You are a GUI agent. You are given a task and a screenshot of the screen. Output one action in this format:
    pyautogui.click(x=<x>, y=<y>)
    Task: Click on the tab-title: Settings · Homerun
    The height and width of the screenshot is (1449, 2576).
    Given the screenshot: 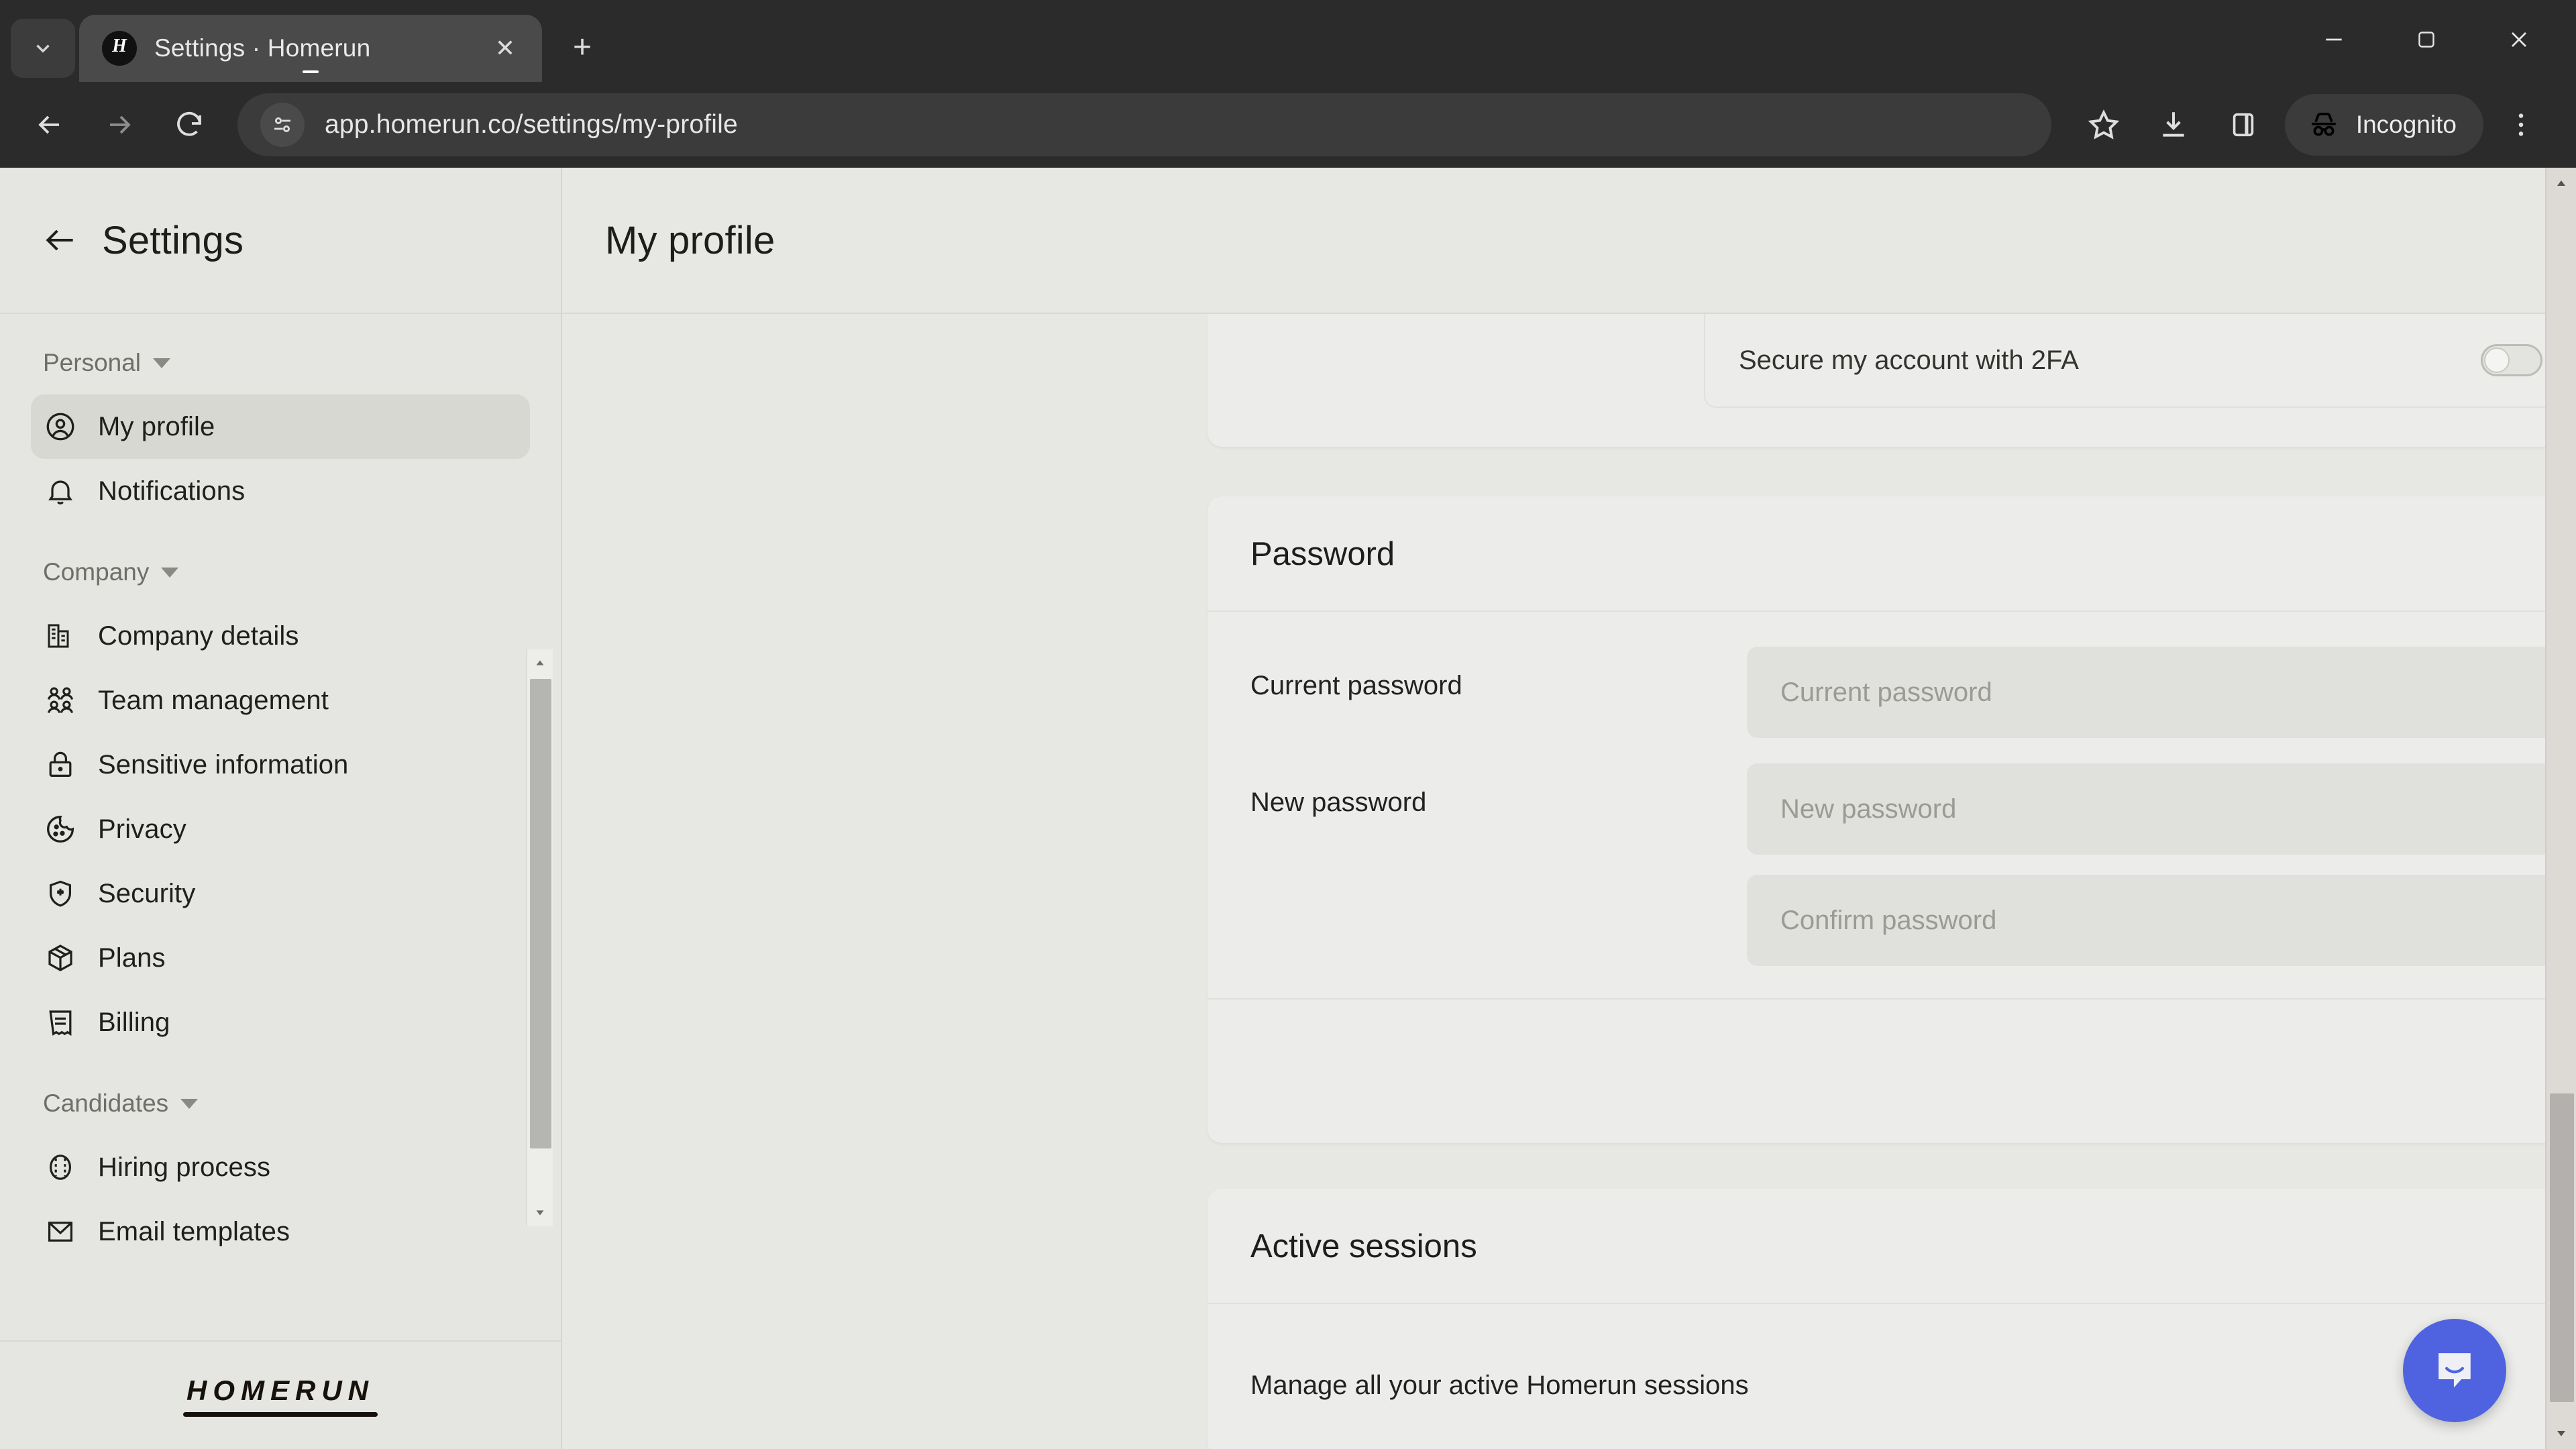 What is the action you would take?
    pyautogui.click(x=262, y=48)
    